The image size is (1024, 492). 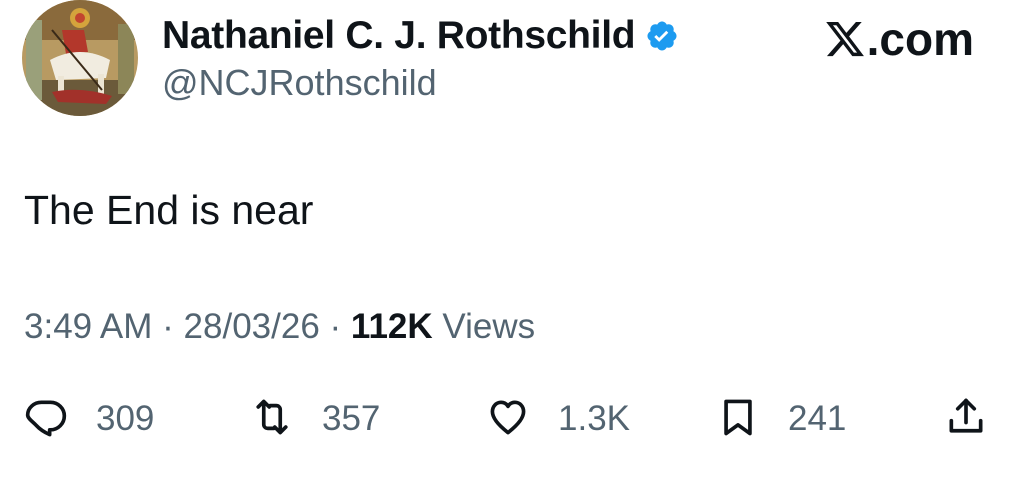 I want to click on reply-count: 309, so click(x=125, y=418).